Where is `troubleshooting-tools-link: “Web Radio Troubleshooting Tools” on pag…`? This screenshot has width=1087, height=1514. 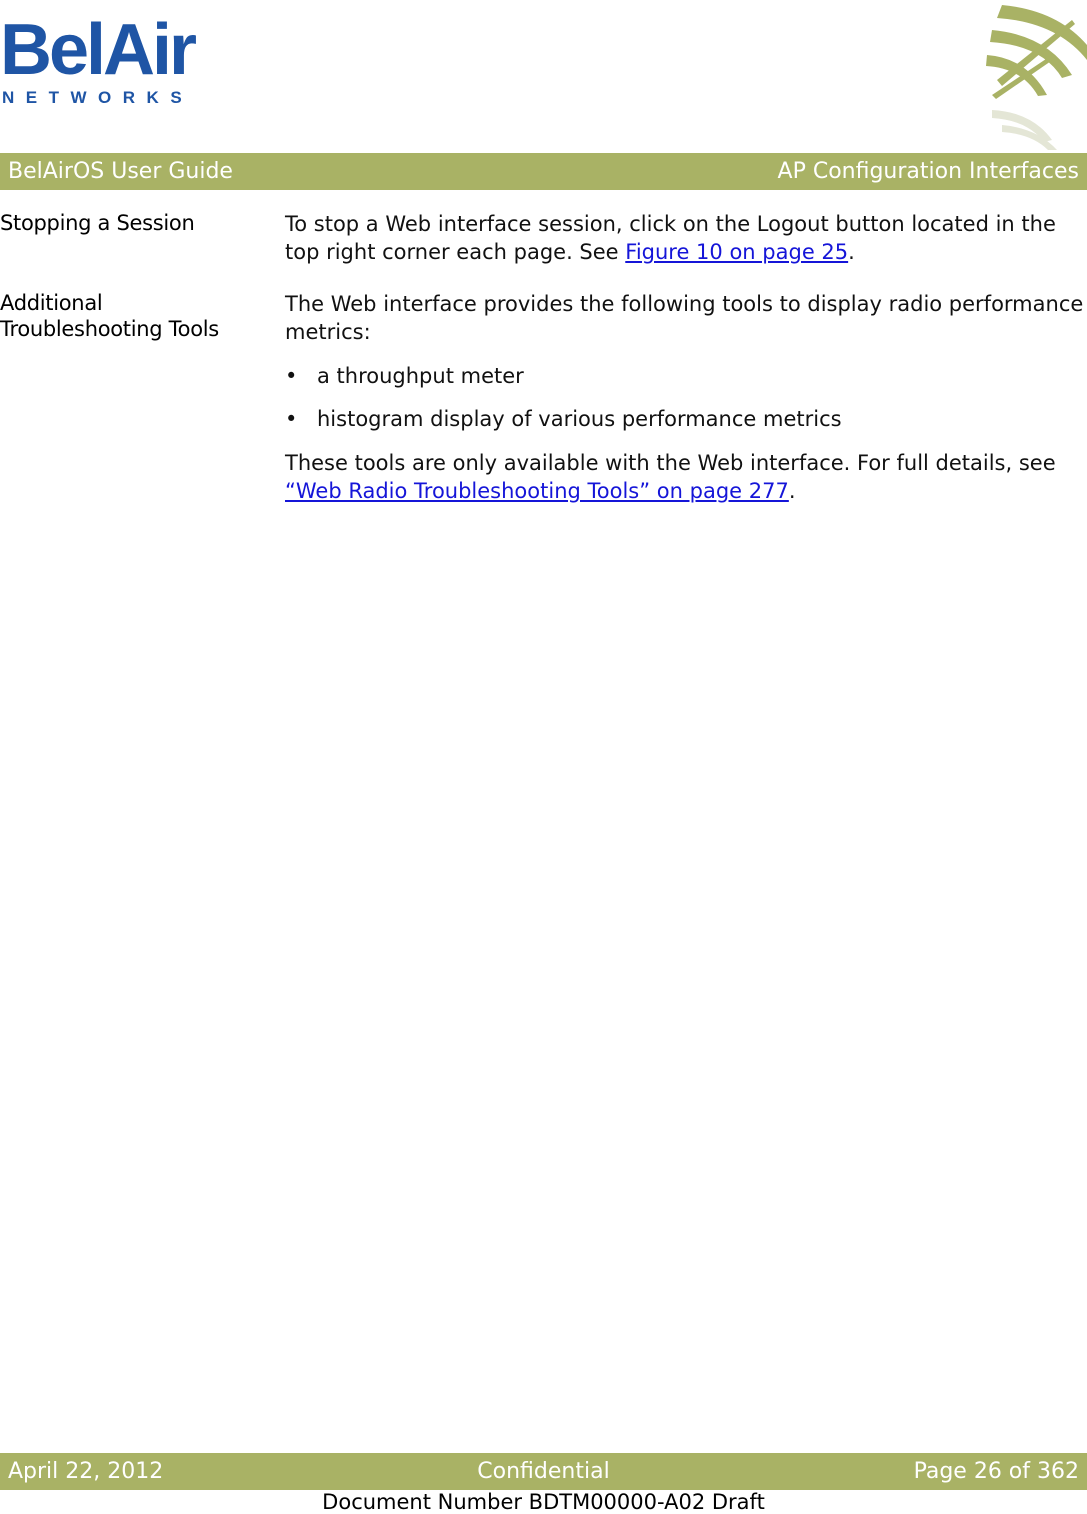 troubleshooting-tools-link: “Web Radio Troubleshooting Tools” on pag… is located at coordinates (537, 491).